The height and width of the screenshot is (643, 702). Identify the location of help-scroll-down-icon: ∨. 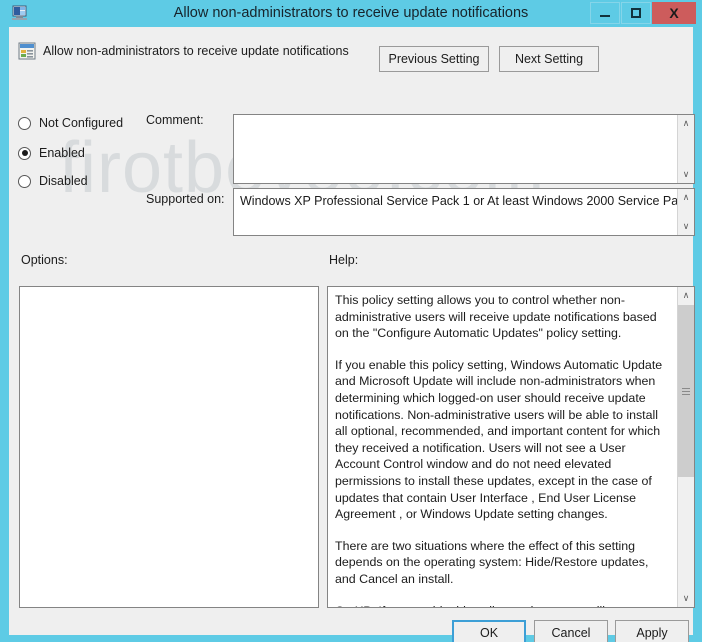
(686, 598).